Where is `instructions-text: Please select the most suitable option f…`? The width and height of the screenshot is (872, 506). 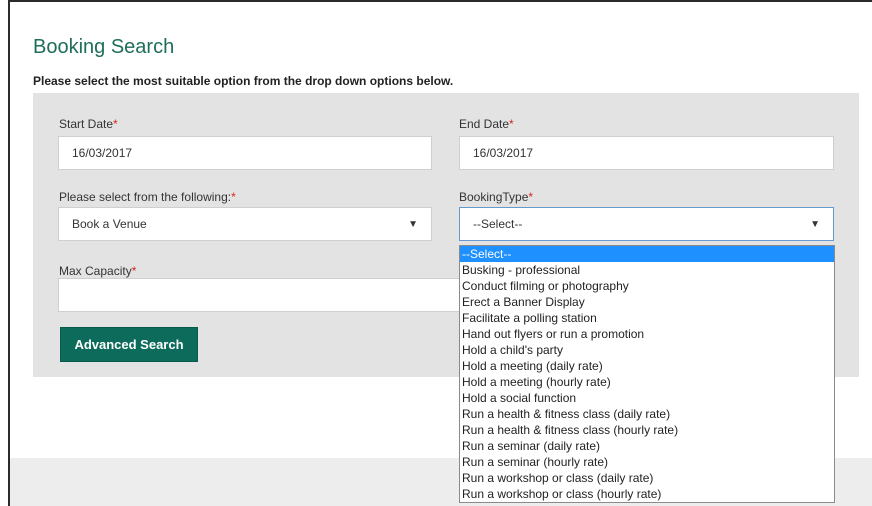 instructions-text: Please select the most suitable option f… is located at coordinates (243, 81).